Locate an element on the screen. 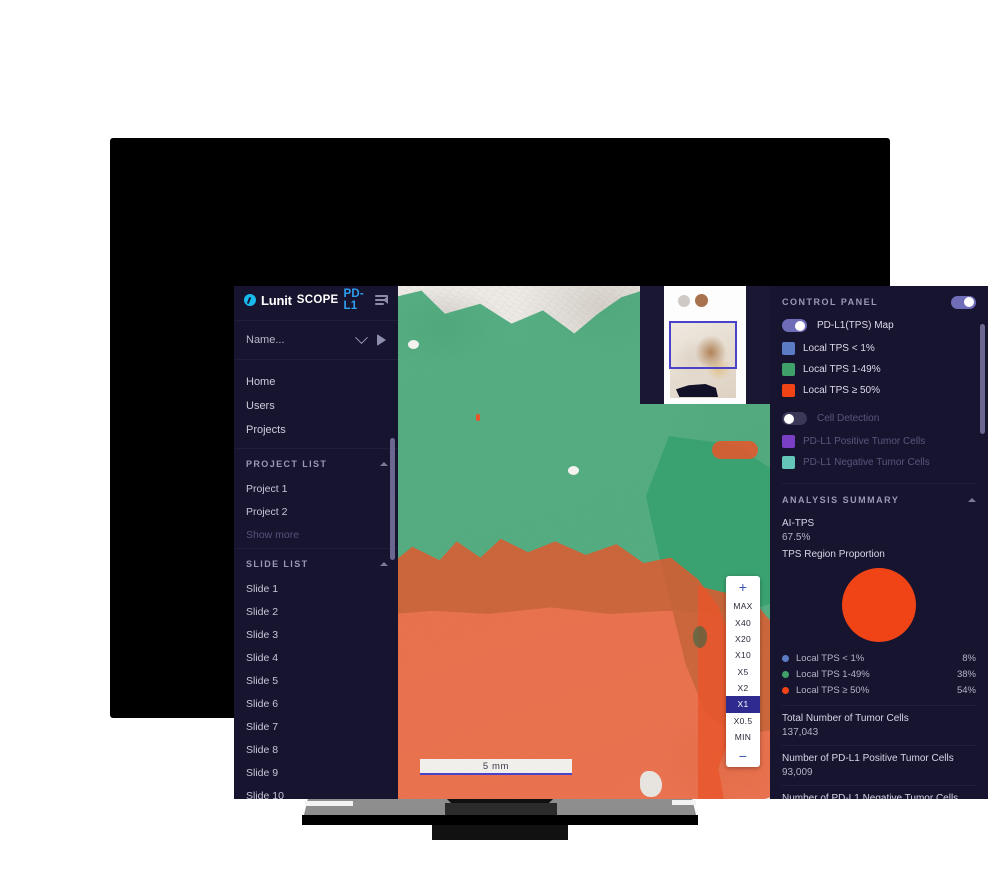 The image size is (1000, 896). zoom-level-min: MIN is located at coordinates (743, 737).